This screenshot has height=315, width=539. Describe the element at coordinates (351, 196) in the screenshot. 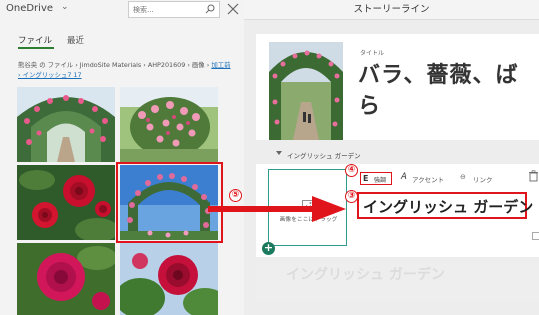

I see `step-3-badge: ③` at that location.